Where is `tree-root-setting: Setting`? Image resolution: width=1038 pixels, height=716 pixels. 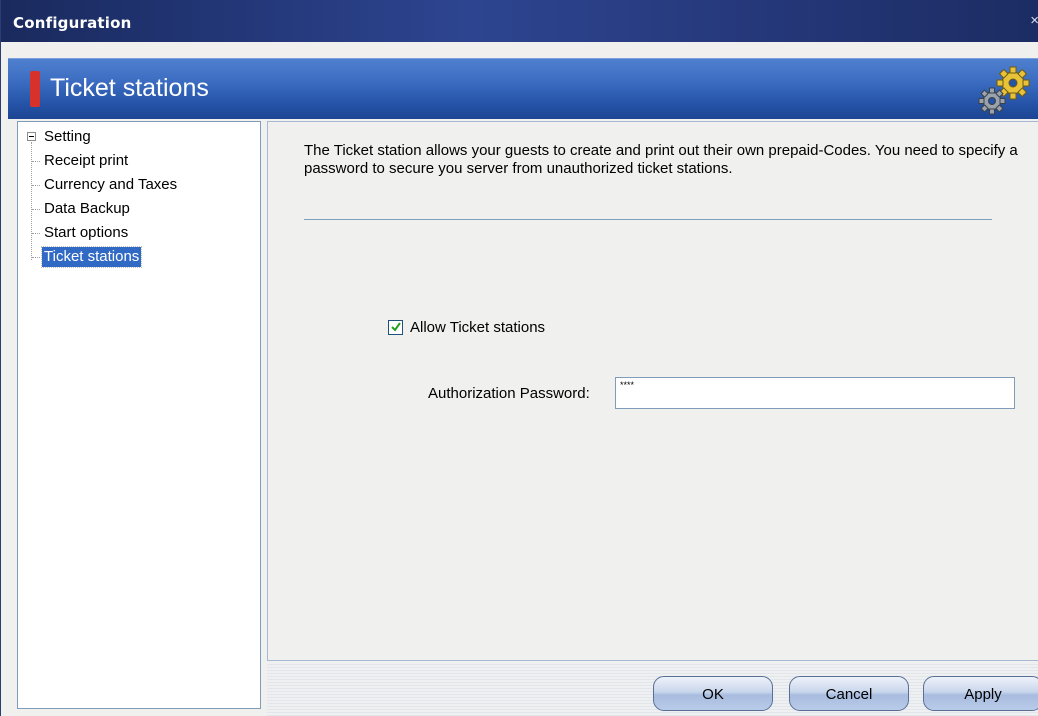 tree-root-setting: Setting is located at coordinates (67, 136).